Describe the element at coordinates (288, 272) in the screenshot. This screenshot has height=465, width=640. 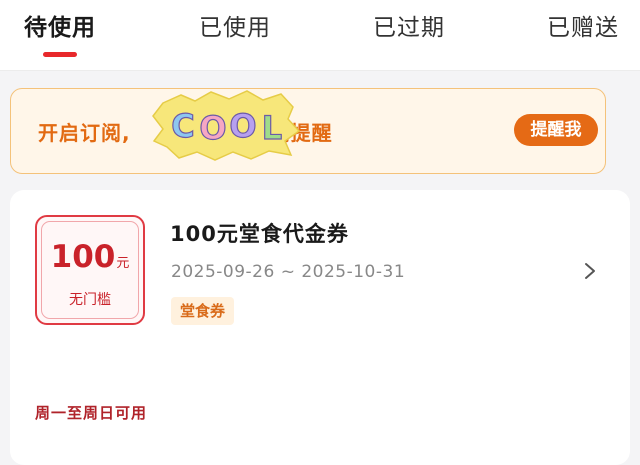
I see `coupon-validity-dates: 2025-09-26 ~ 2025-10-31` at that location.